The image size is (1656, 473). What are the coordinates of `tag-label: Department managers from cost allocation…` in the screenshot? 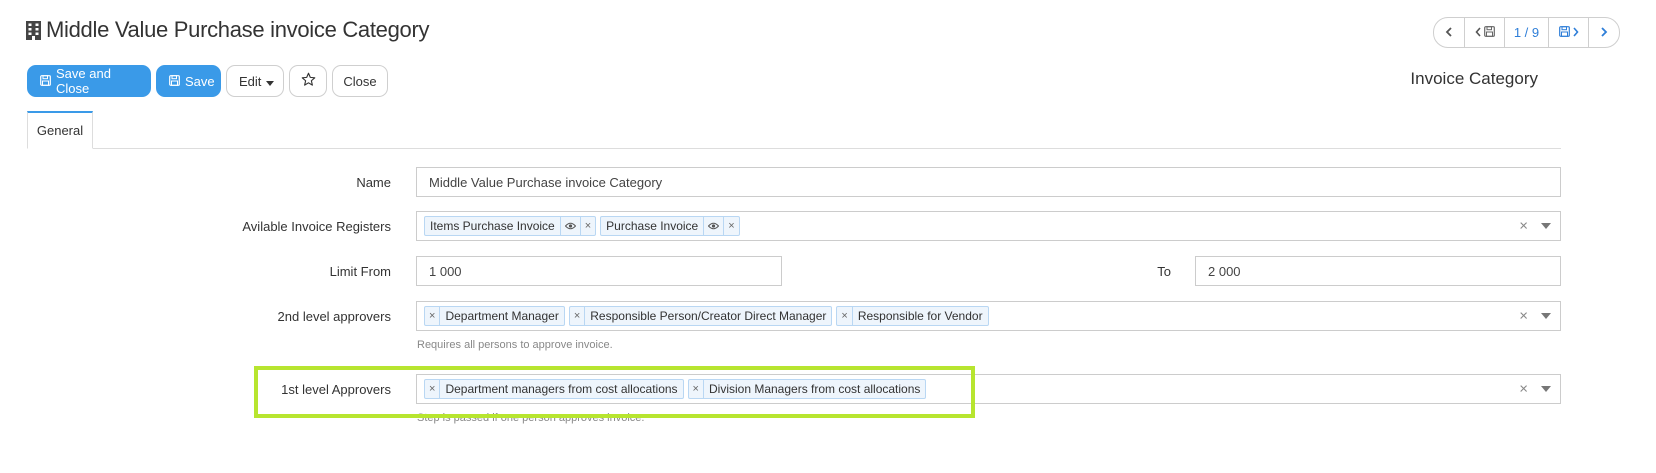 It's located at (561, 389).